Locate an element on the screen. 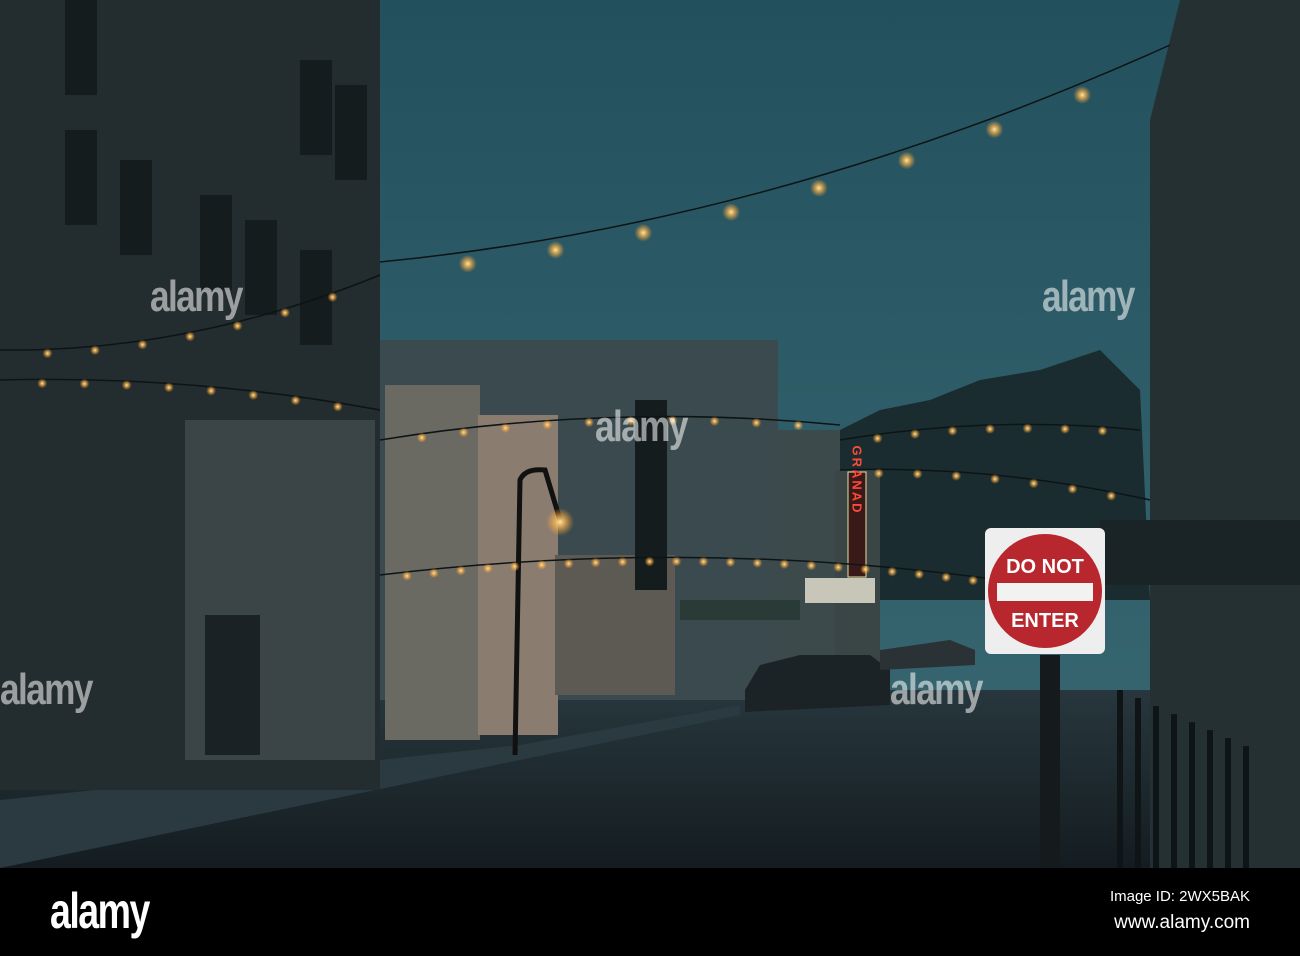 The height and width of the screenshot is (956, 1300). storefront-door is located at coordinates (232, 685).